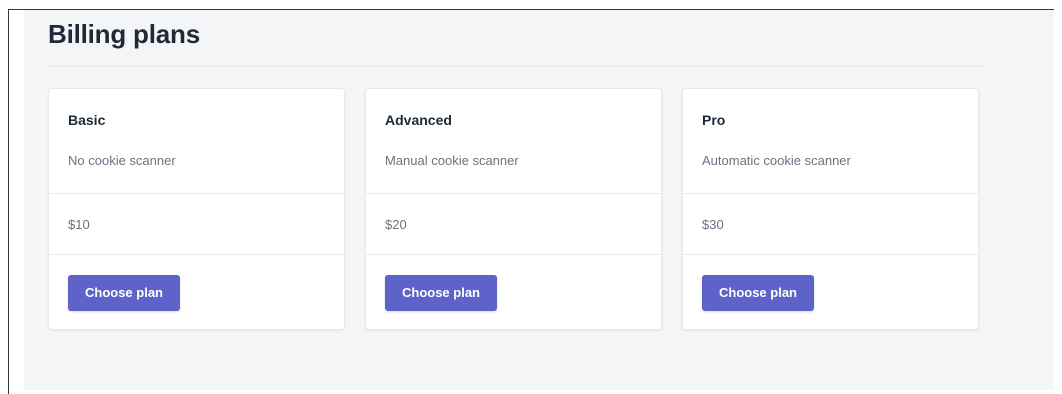 This screenshot has height=394, width=1062. Describe the element at coordinates (124, 293) in the screenshot. I see `choose-plan-button-basic: Choose plan` at that location.